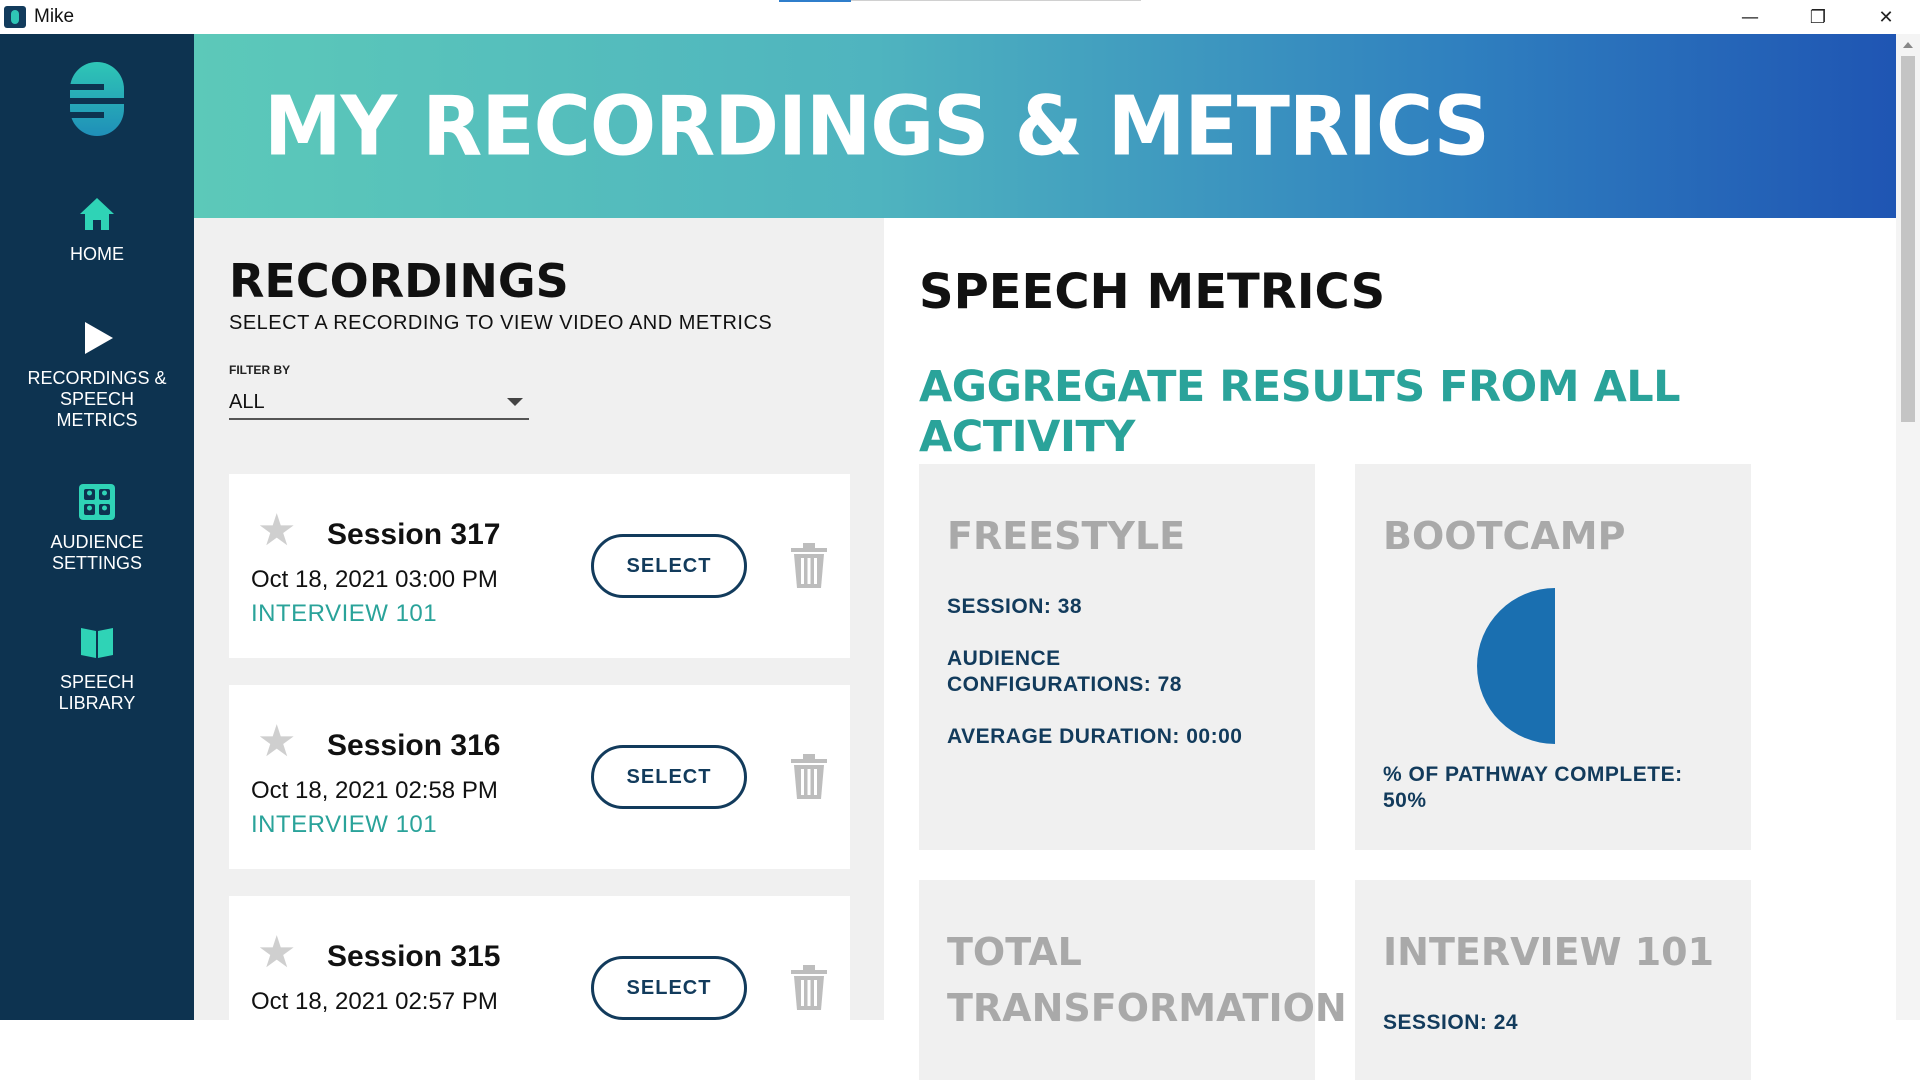 The image size is (1920, 1080). What do you see at coordinates (1908, 527) in the screenshot?
I see `vertical-scrollbar` at bounding box center [1908, 527].